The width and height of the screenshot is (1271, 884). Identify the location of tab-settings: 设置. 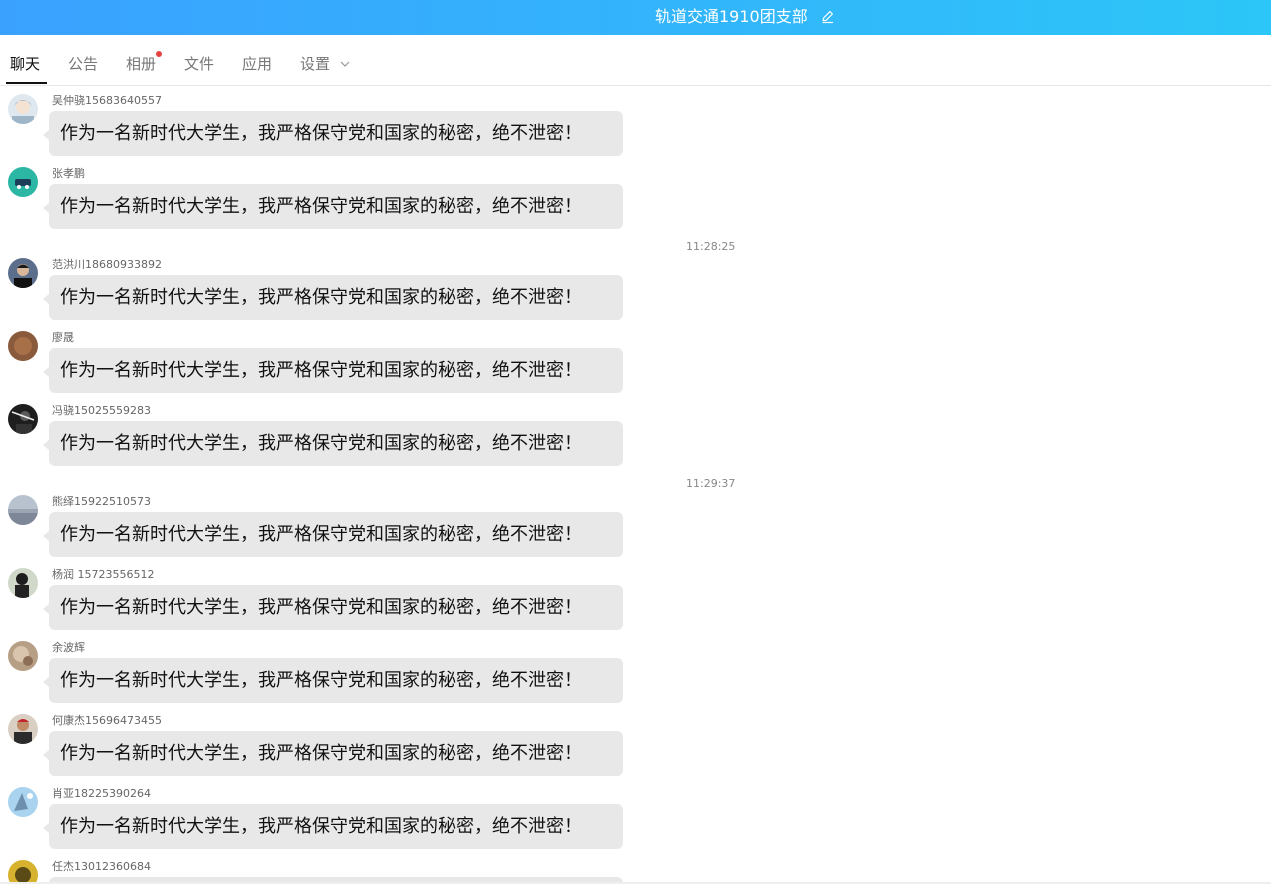
(326, 64).